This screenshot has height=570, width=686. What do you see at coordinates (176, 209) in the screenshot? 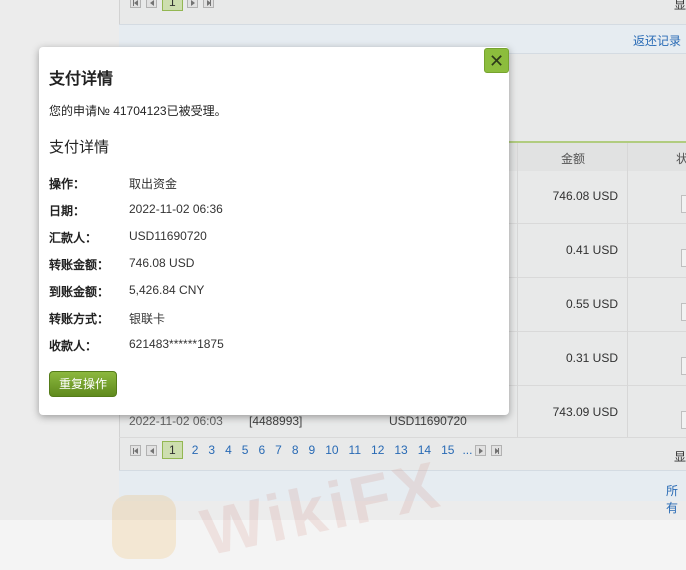
I see `detail-value: 2022-11-02 06:36` at bounding box center [176, 209].